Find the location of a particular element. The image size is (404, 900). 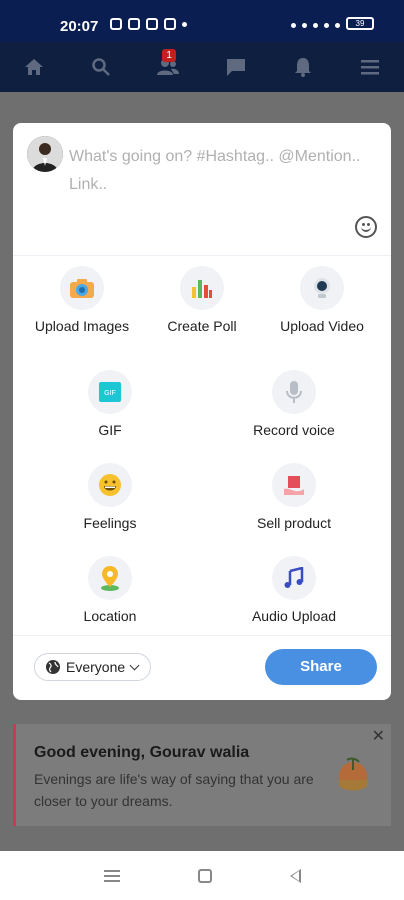

audio-upload-button: Audio Upload is located at coordinates (294, 590).